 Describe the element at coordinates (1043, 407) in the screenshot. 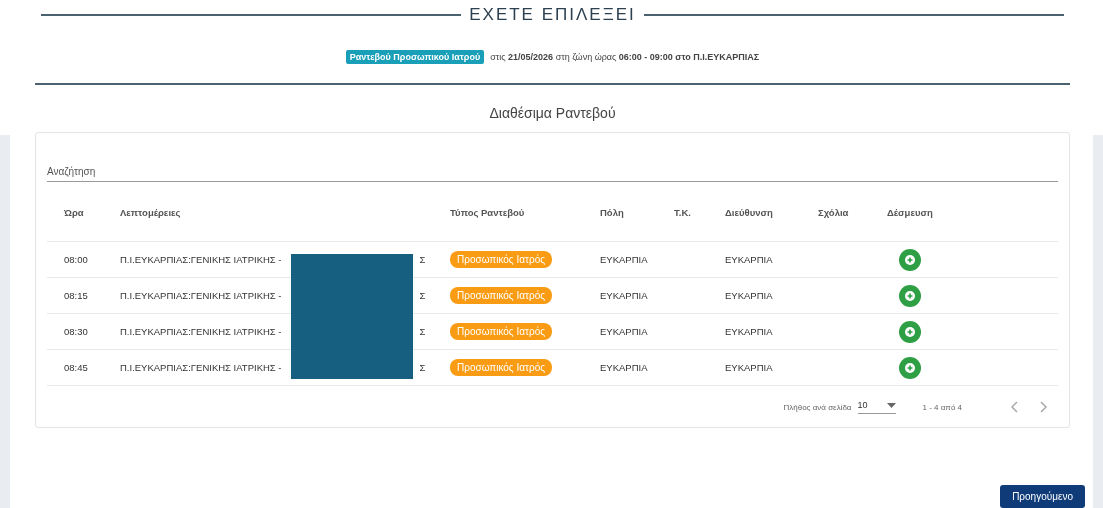

I see `next-page-icon` at that location.